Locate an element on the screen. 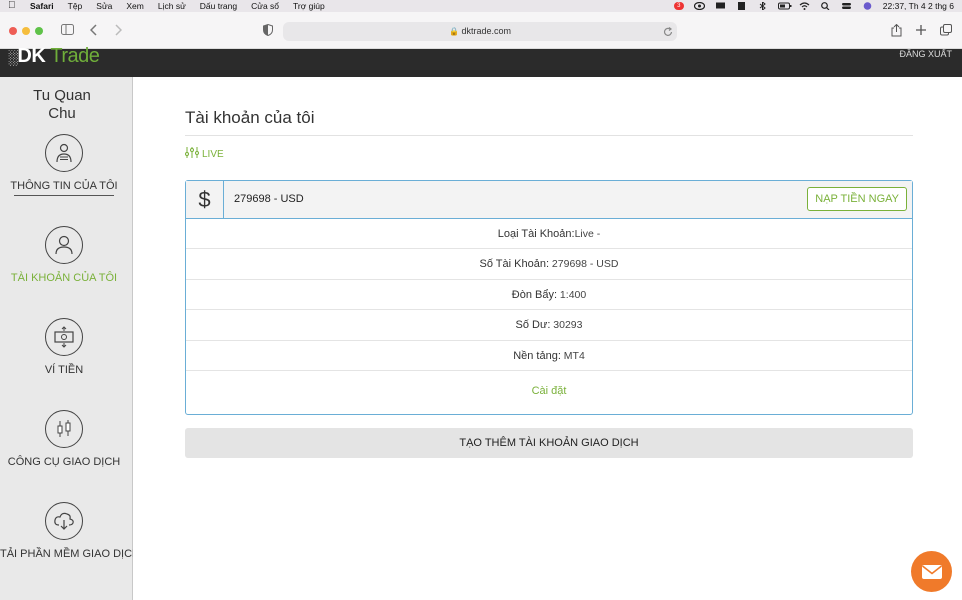 This screenshot has width=962, height=600. url-text: dktrade.com is located at coordinates (486, 31).